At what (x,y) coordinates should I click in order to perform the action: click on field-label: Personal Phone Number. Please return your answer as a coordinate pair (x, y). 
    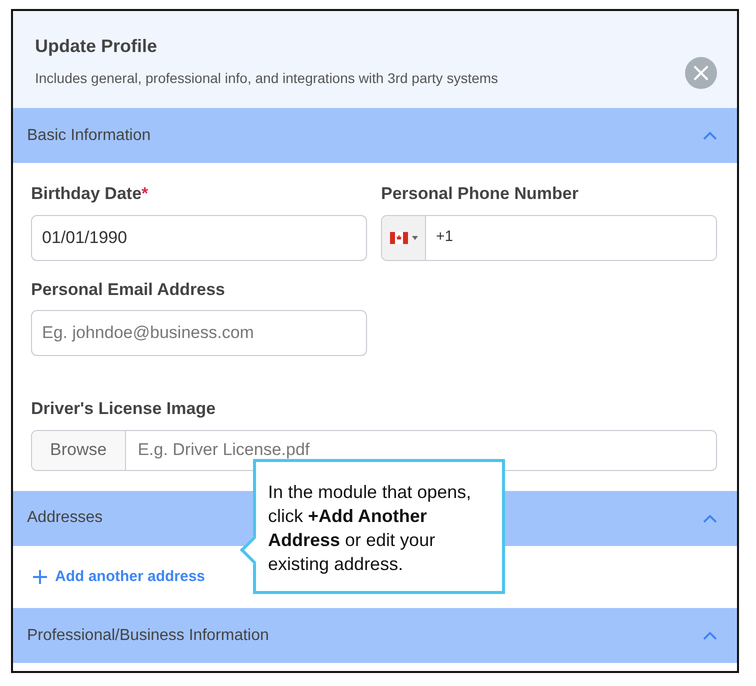
    Looking at the image, I should click on (480, 194).